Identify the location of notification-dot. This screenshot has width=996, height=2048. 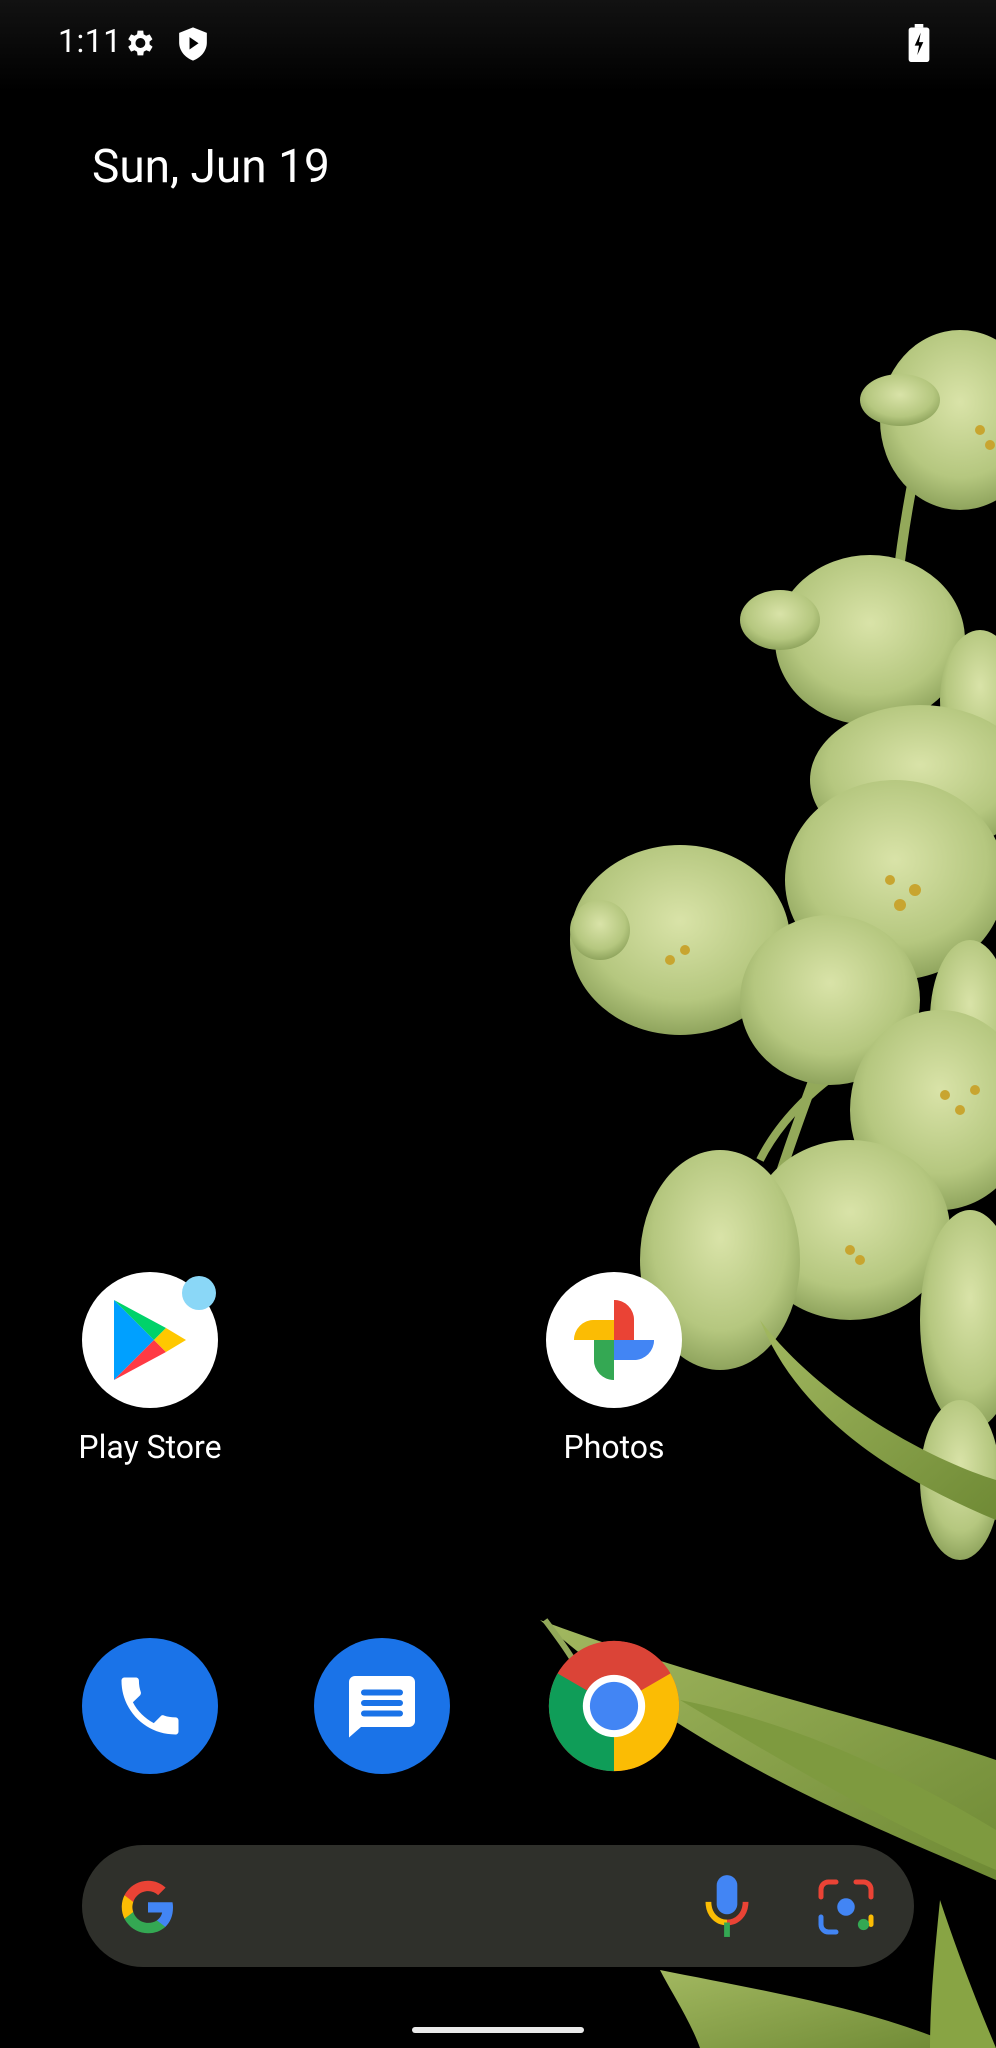
(199, 1293).